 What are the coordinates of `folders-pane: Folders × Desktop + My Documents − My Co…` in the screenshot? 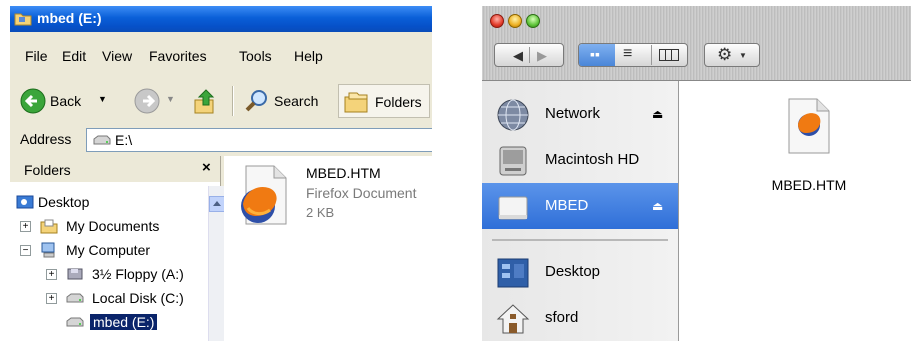 It's located at (117, 248).